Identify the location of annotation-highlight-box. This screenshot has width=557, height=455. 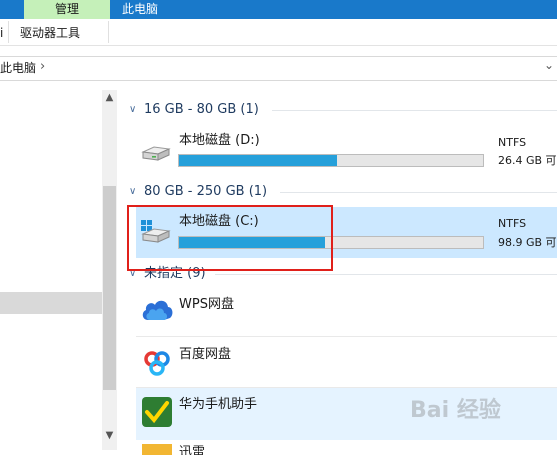
(230, 238).